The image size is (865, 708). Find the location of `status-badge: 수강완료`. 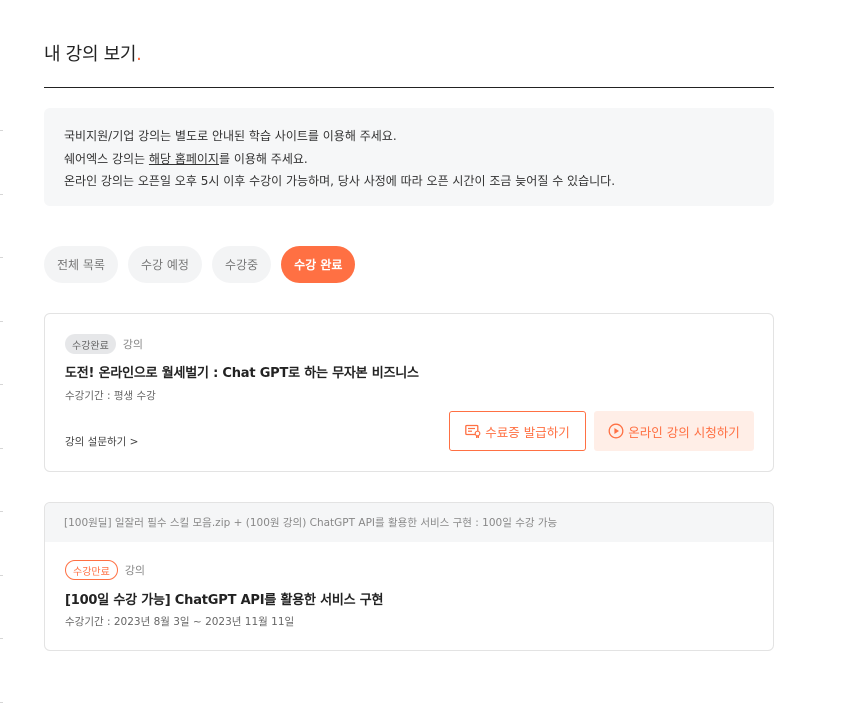

status-badge: 수강완료 is located at coordinates (90, 344).